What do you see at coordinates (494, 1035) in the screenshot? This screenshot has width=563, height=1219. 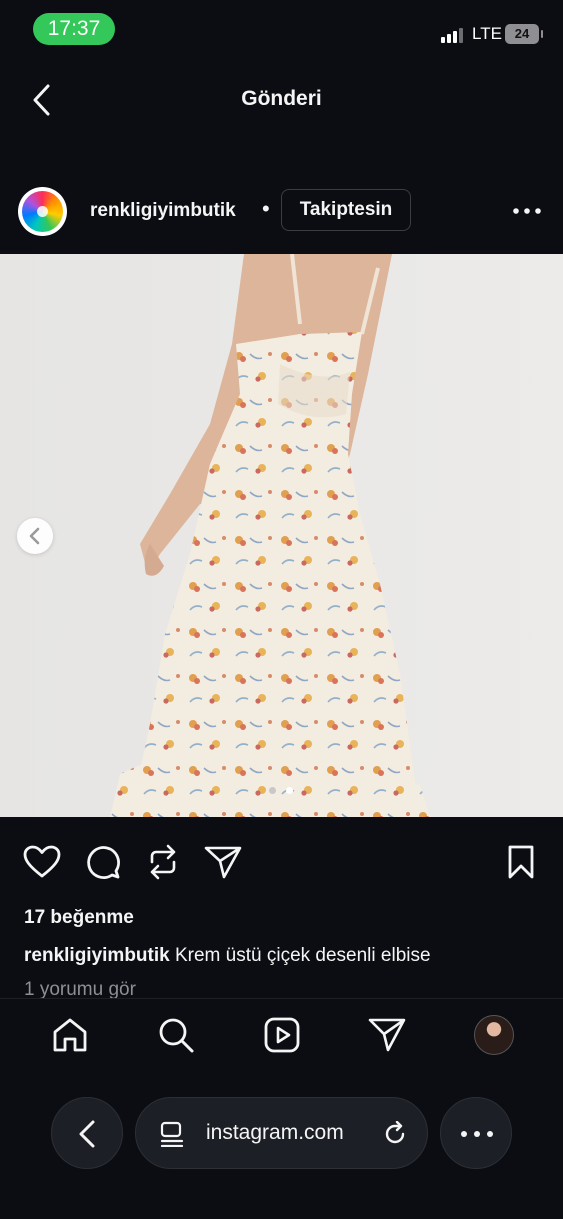 I see `nav-profile-avatar` at bounding box center [494, 1035].